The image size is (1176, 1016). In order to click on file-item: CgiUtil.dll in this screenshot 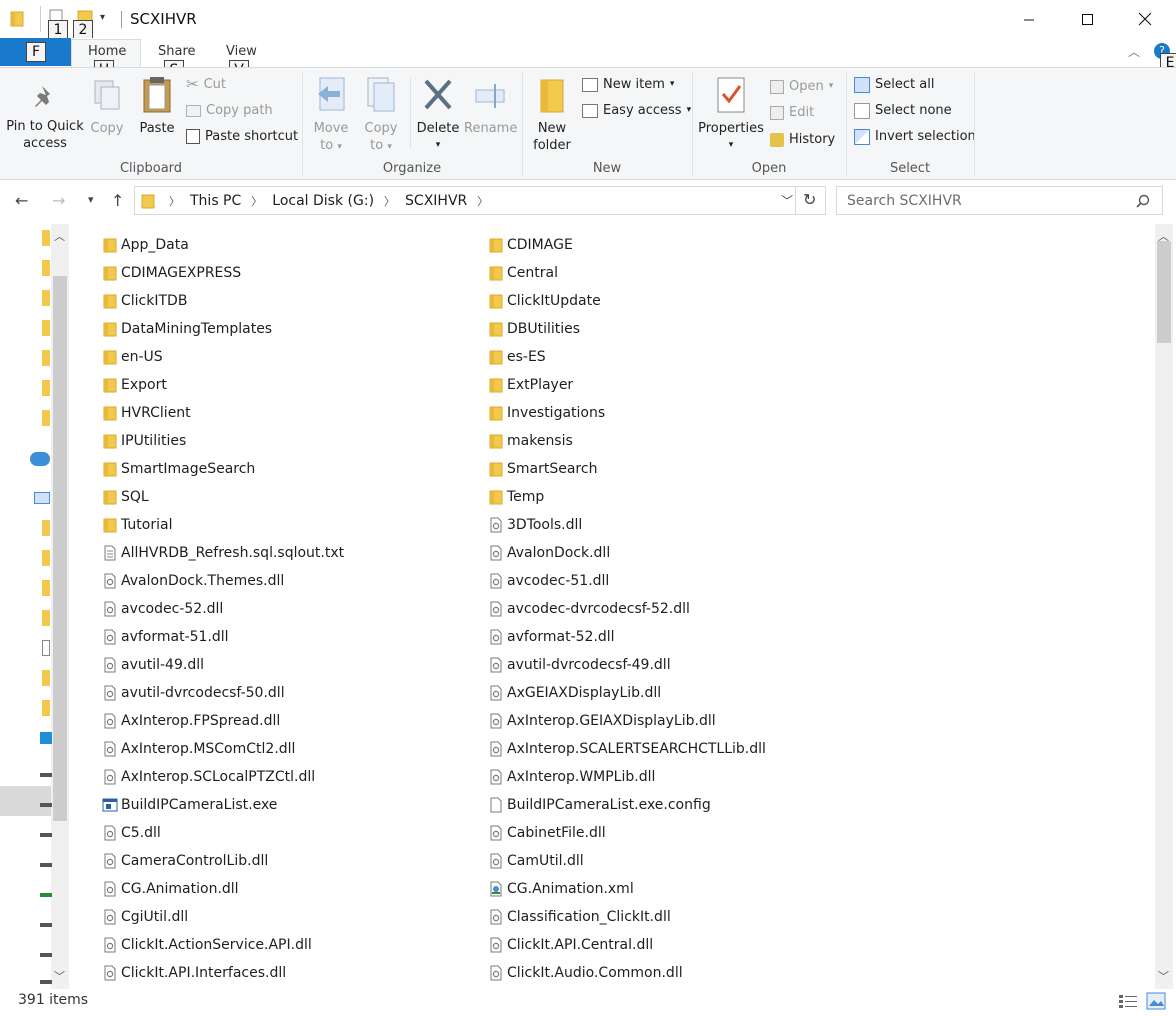, I will do `click(282, 917)`.